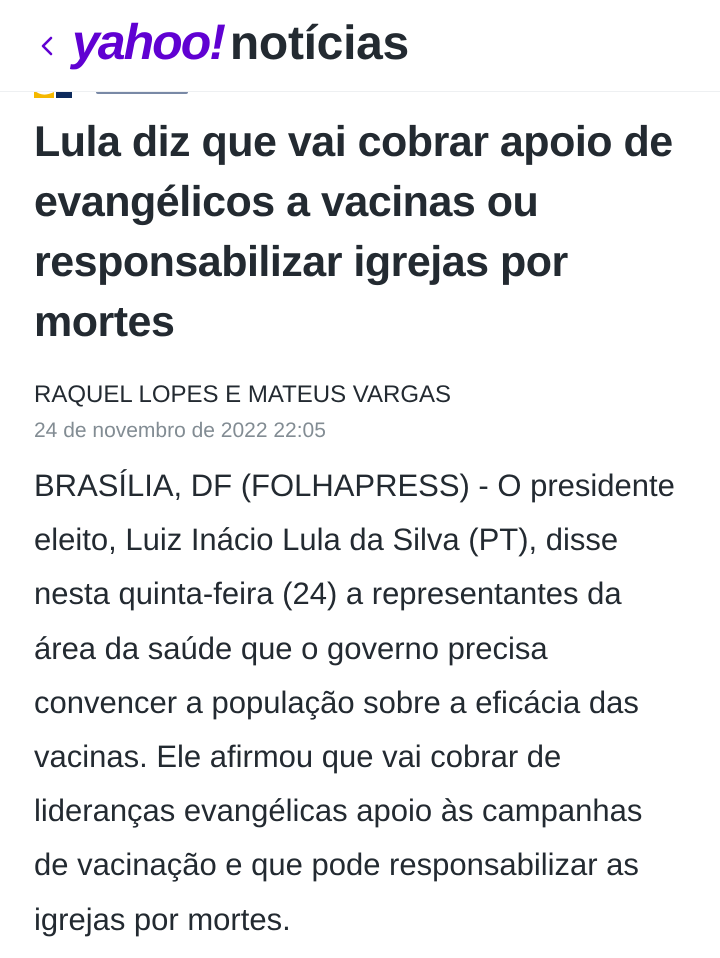 The height and width of the screenshot is (958, 720). I want to click on section-logo-wordmark: notícias, so click(319, 44).